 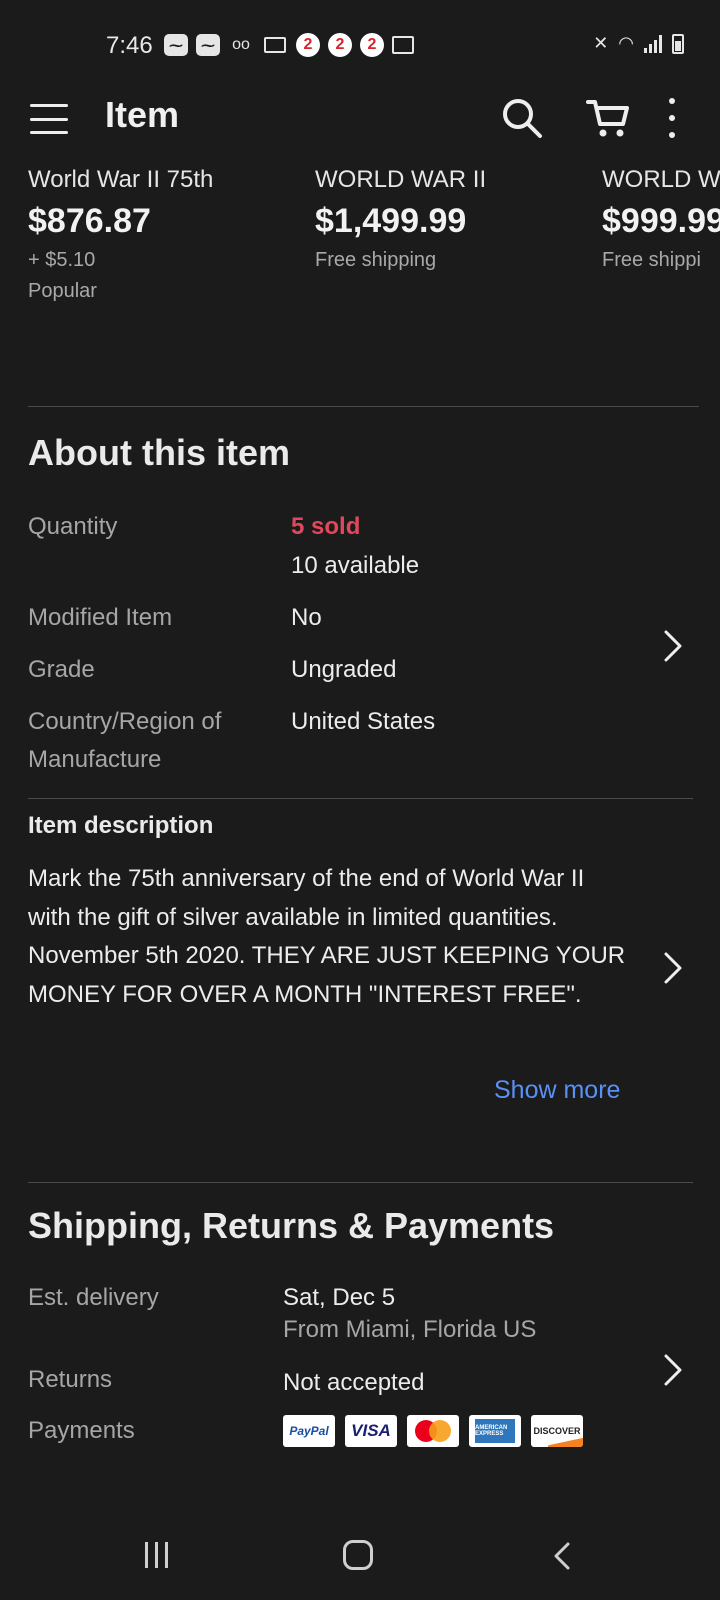 I want to click on more-options-icon, so click(x=672, y=118).